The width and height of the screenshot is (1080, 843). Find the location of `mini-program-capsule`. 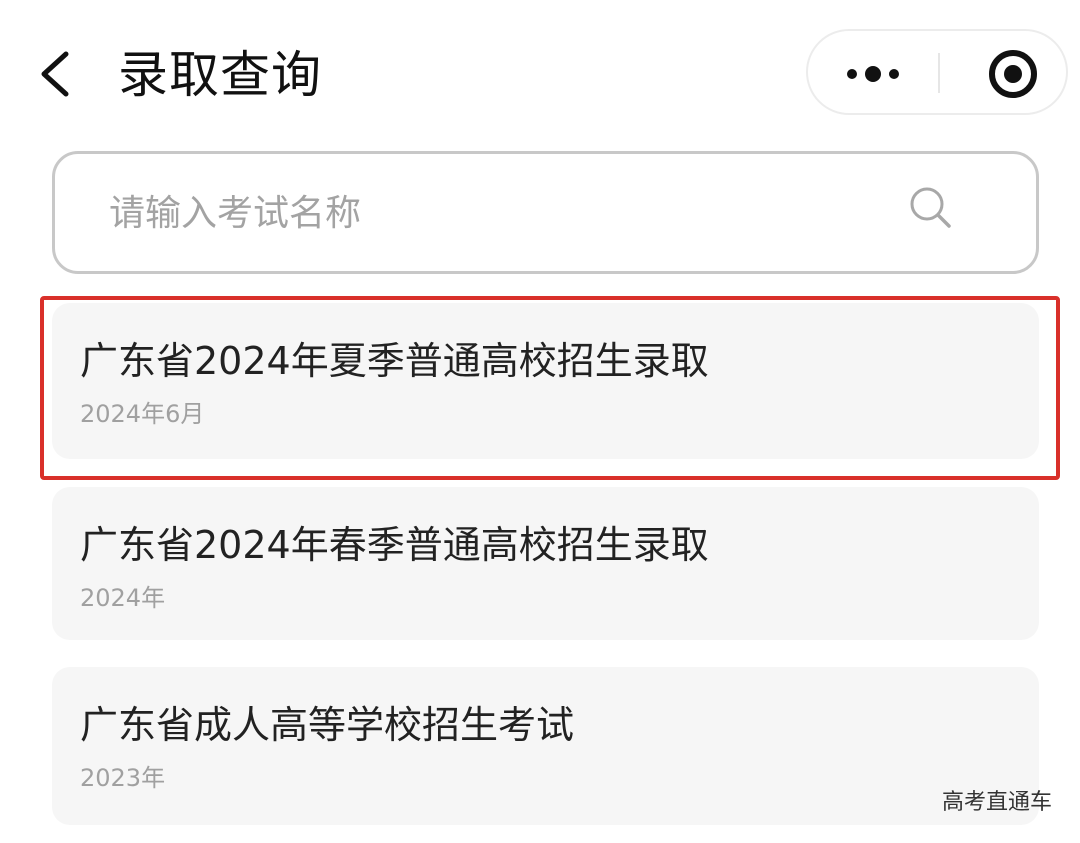

mini-program-capsule is located at coordinates (937, 72).